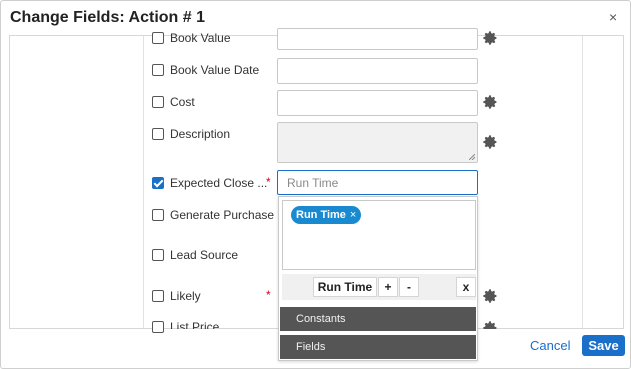 This screenshot has width=631, height=369. I want to click on dialog-title: Change Fields: Action # 1, so click(107, 17).